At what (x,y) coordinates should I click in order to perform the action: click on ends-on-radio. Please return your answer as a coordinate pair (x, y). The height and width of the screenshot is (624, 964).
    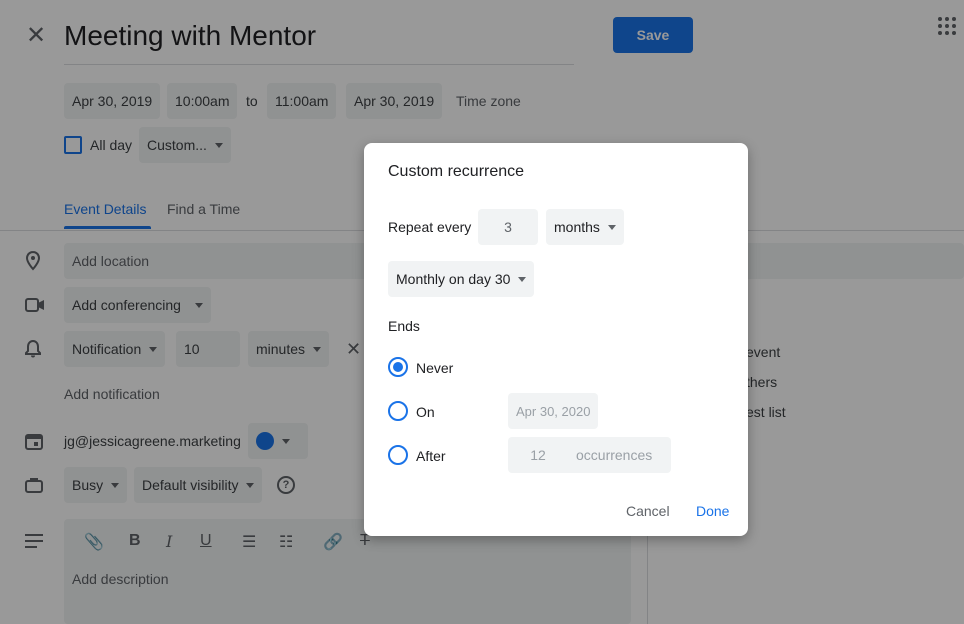
    Looking at the image, I should click on (398, 411).